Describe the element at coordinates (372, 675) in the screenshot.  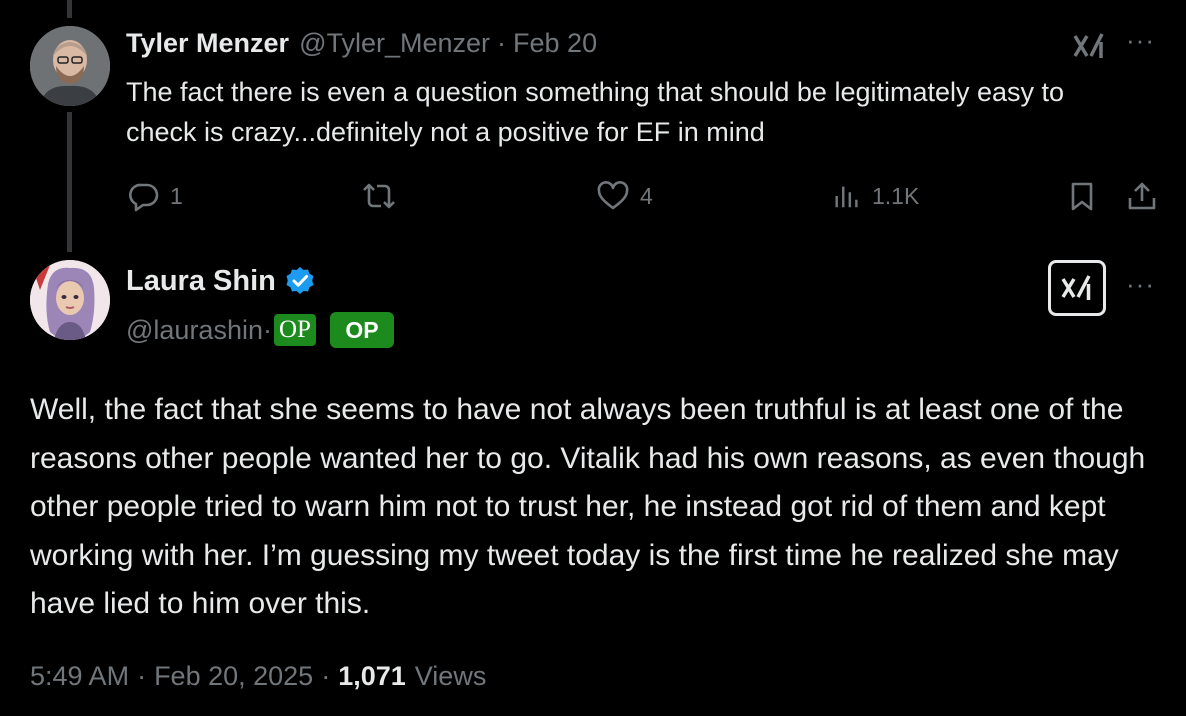
I see `views-count: 1,071` at that location.